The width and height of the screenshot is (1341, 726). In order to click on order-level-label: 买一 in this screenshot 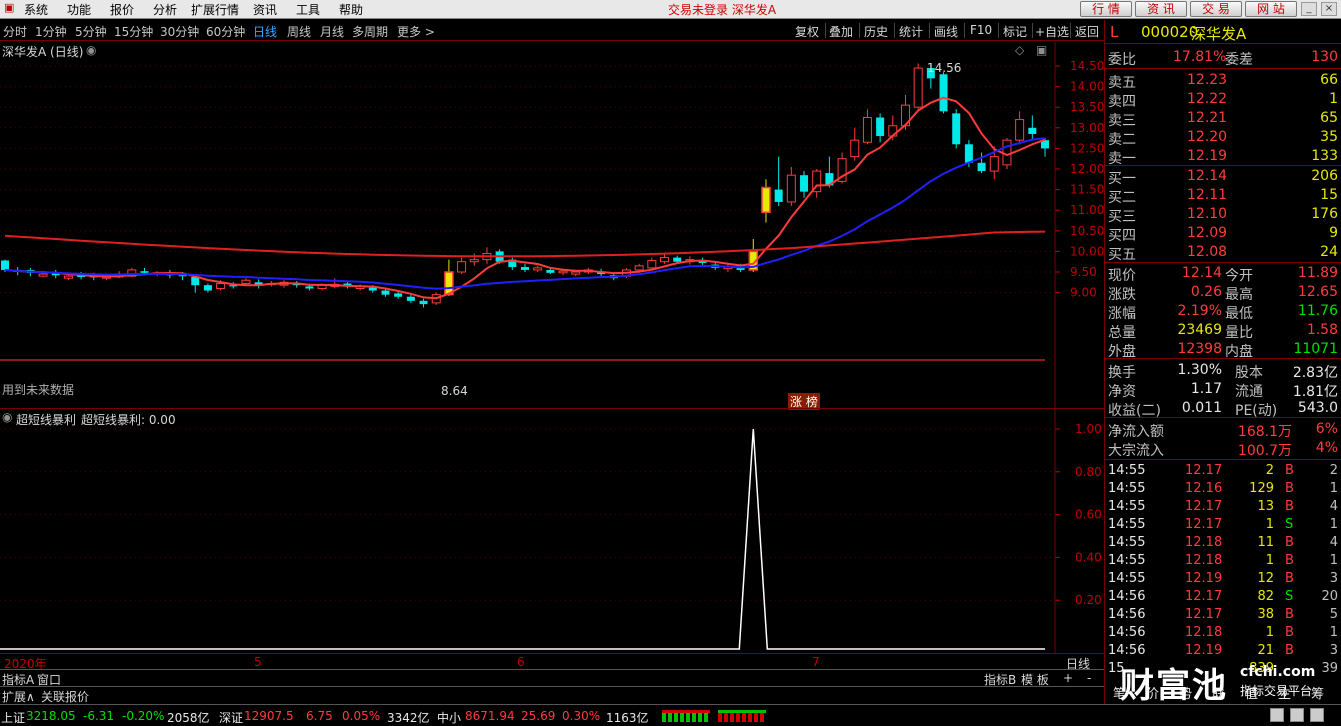, I will do `click(1122, 179)`.